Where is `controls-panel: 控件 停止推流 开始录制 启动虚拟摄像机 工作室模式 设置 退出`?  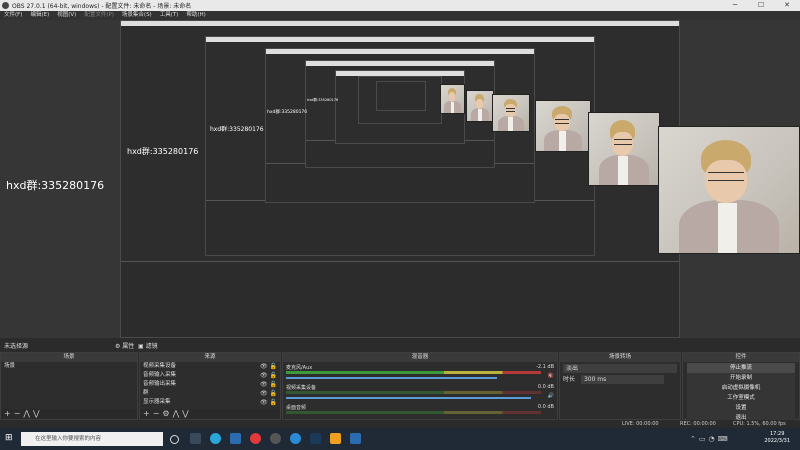
controls-panel: 控件 停止推流 开始录制 启动虚拟摄像机 工作室模式 设置 退出 is located at coordinates (741, 387).